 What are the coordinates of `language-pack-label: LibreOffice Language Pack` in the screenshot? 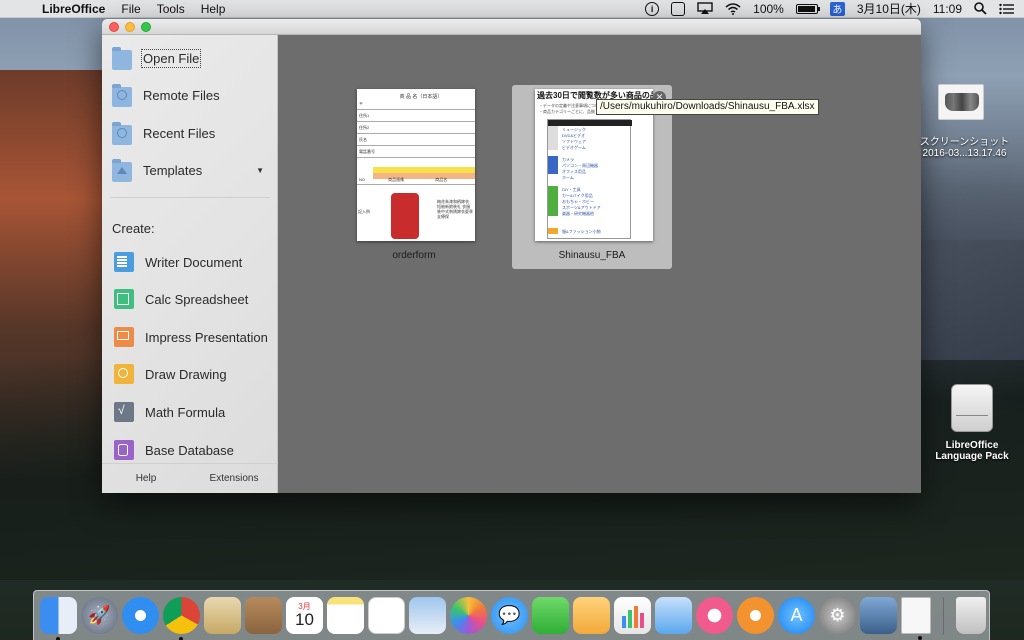 It's located at (972, 451).